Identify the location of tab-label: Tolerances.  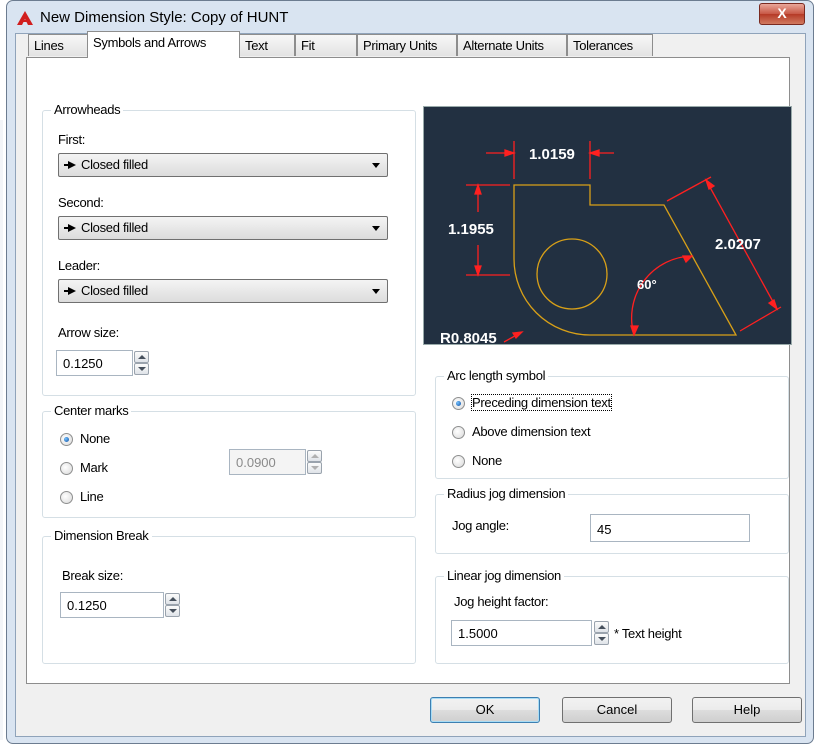
(603, 45).